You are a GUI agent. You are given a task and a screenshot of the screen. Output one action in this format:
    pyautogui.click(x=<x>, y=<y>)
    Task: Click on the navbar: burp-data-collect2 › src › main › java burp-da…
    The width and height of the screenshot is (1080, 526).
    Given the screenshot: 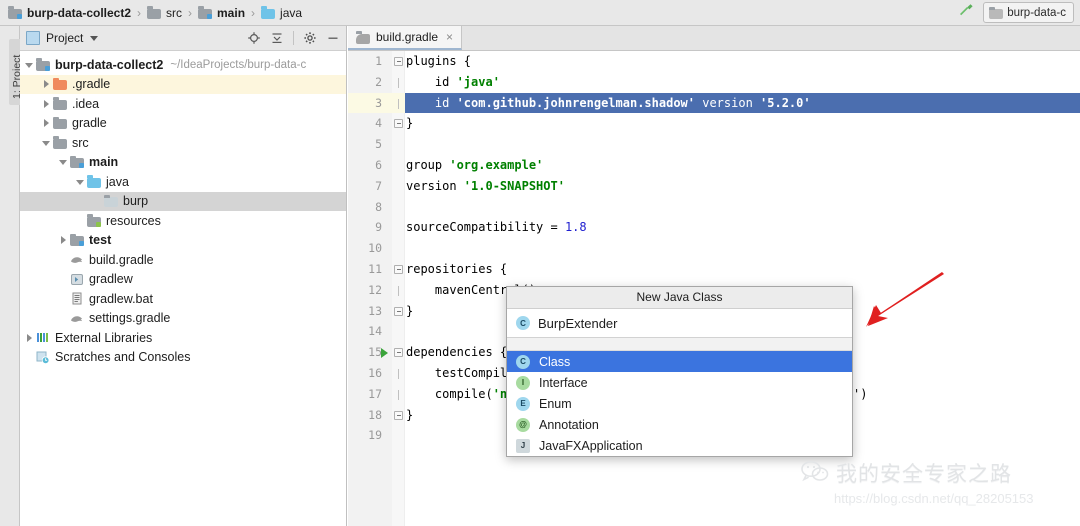 What is the action you would take?
    pyautogui.click(x=540, y=13)
    